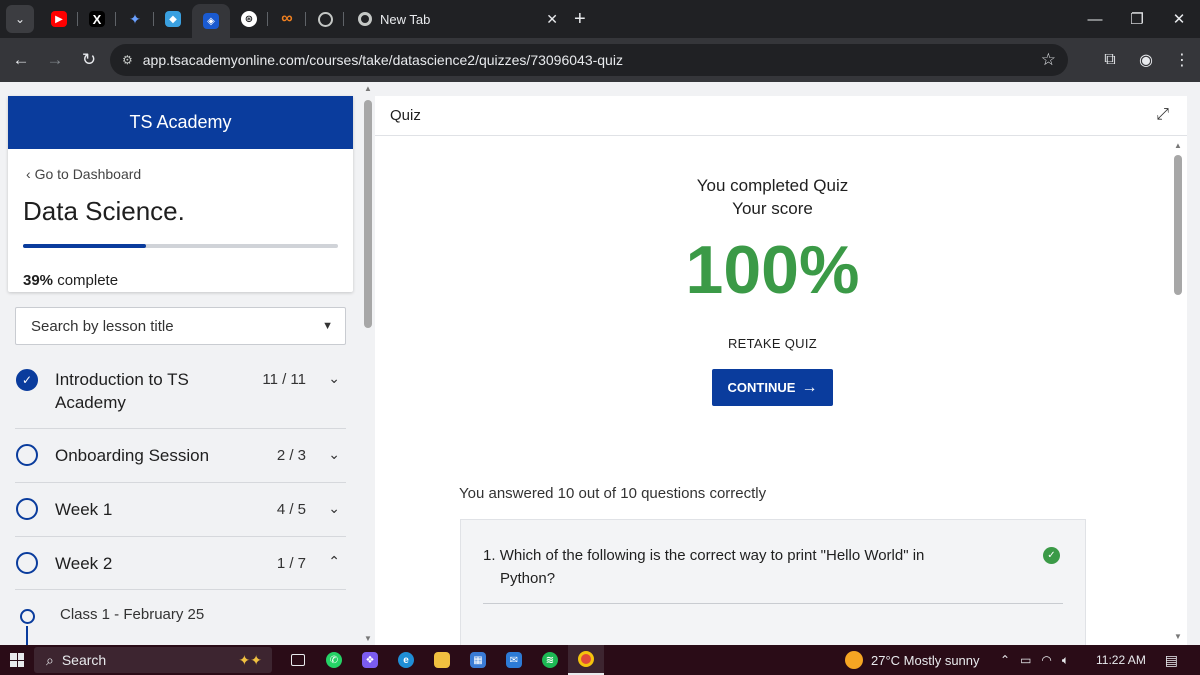 Image resolution: width=1200 pixels, height=675 pixels. Describe the element at coordinates (180, 510) in the screenshot. I see `section-week-1: Week 1 4 / 5 ⌄` at that location.